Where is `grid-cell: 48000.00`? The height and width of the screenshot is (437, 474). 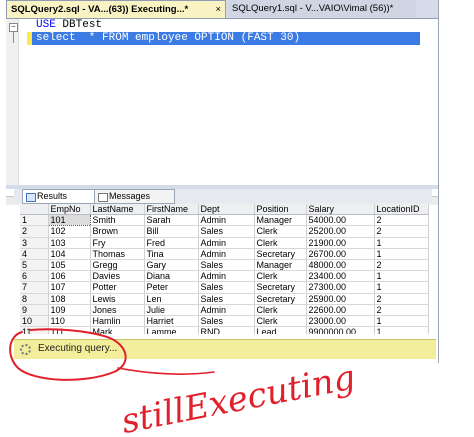
grid-cell: 48000.00 is located at coordinates (340, 265).